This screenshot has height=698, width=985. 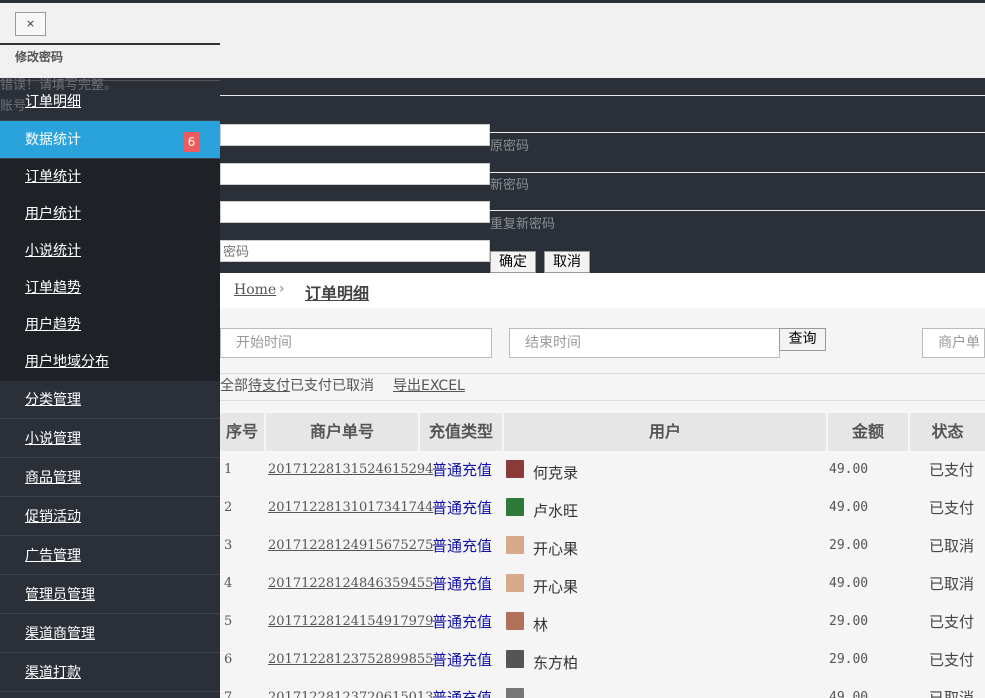 I want to click on status-filter: 全部待支付已支付已取消, so click(x=297, y=385).